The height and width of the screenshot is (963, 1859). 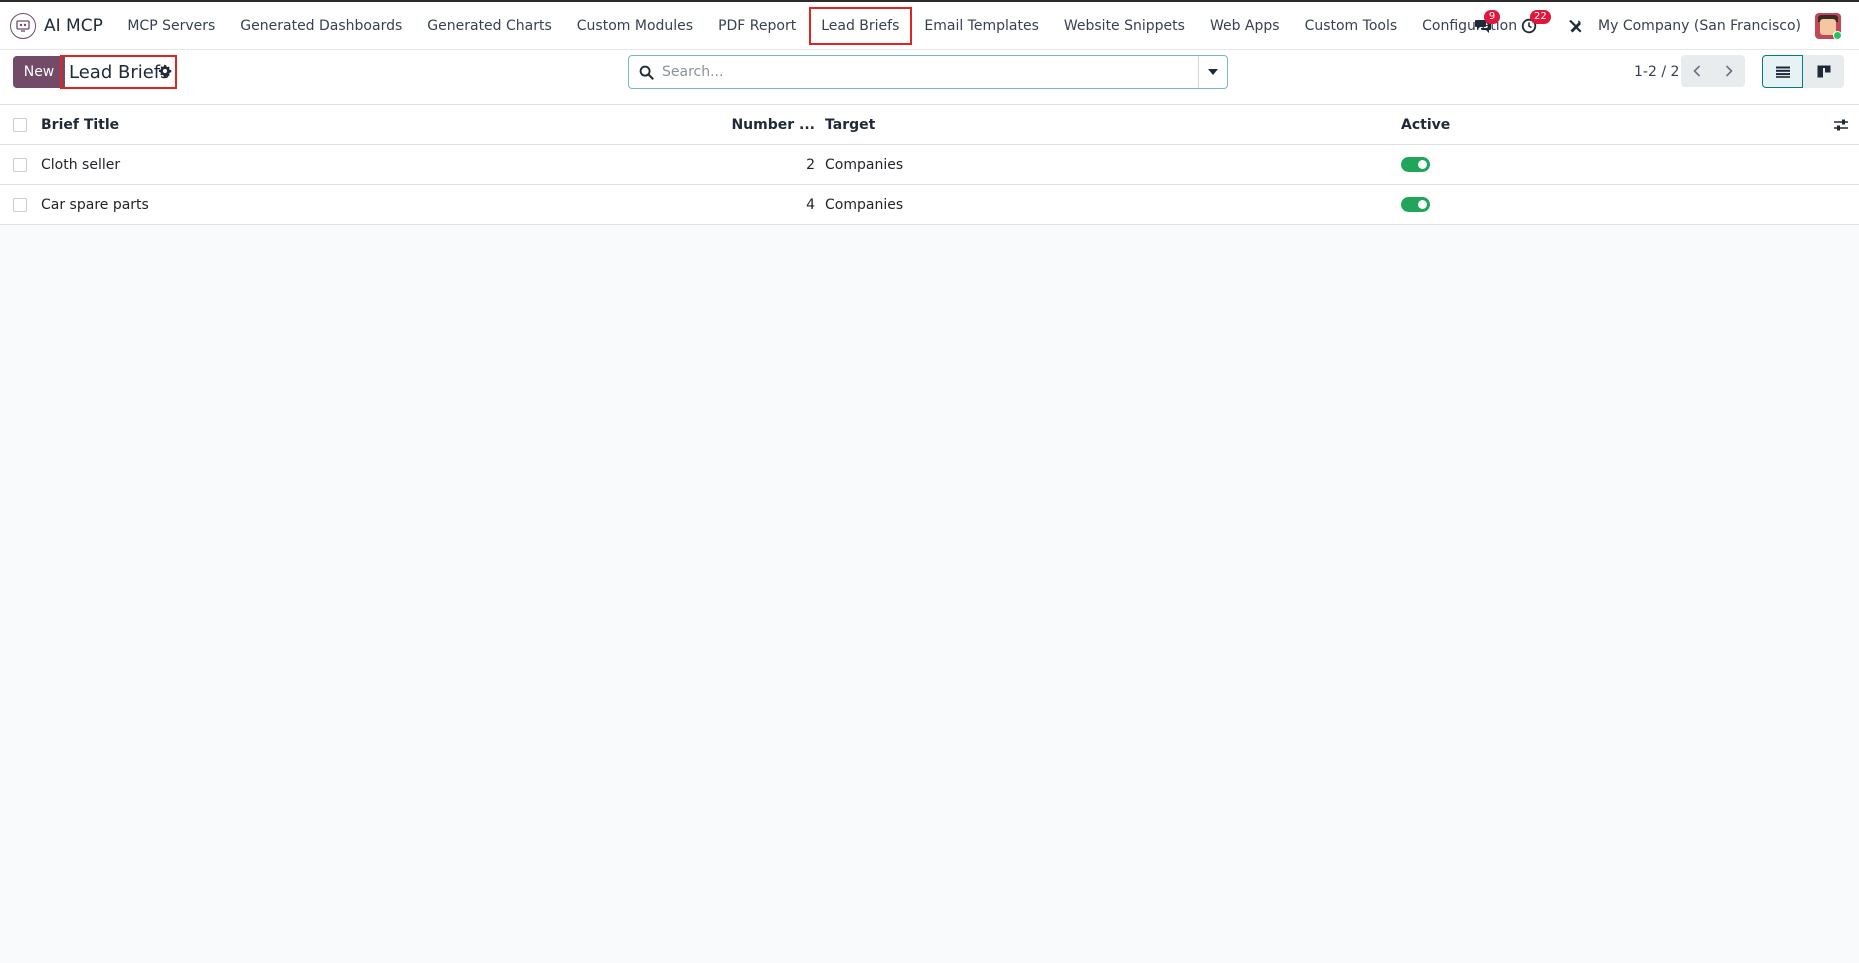 What do you see at coordinates (1492, 17) in the screenshot?
I see `messages-badge: 9` at bounding box center [1492, 17].